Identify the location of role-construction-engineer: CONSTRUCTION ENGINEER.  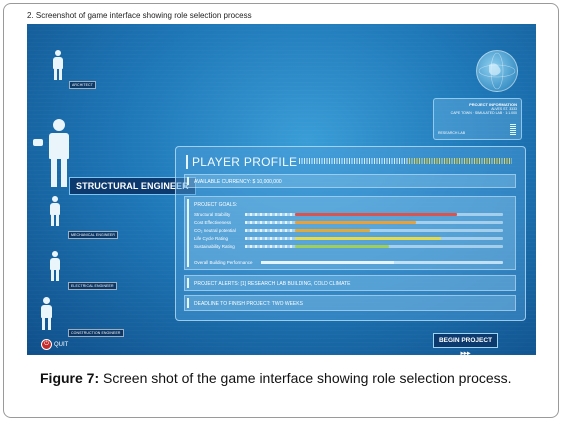
(82, 317).